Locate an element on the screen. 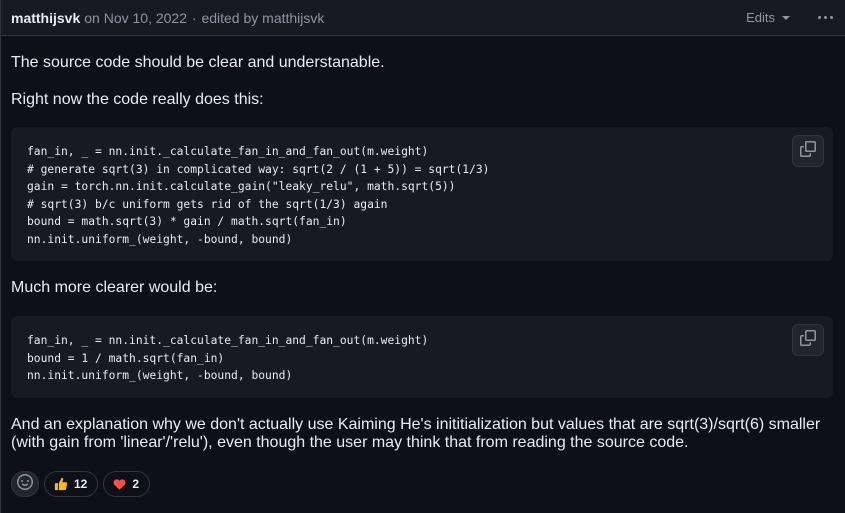 This screenshot has height=513, width=845. kebab-horizontal-icon is located at coordinates (825, 17).